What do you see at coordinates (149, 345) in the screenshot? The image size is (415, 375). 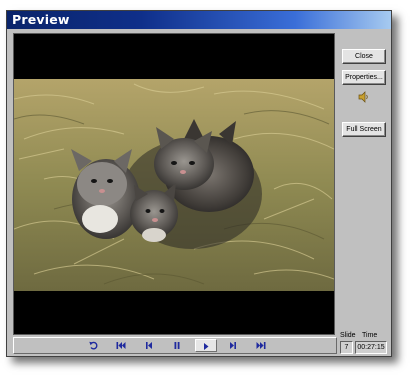 I see `previous-slide-icon` at bounding box center [149, 345].